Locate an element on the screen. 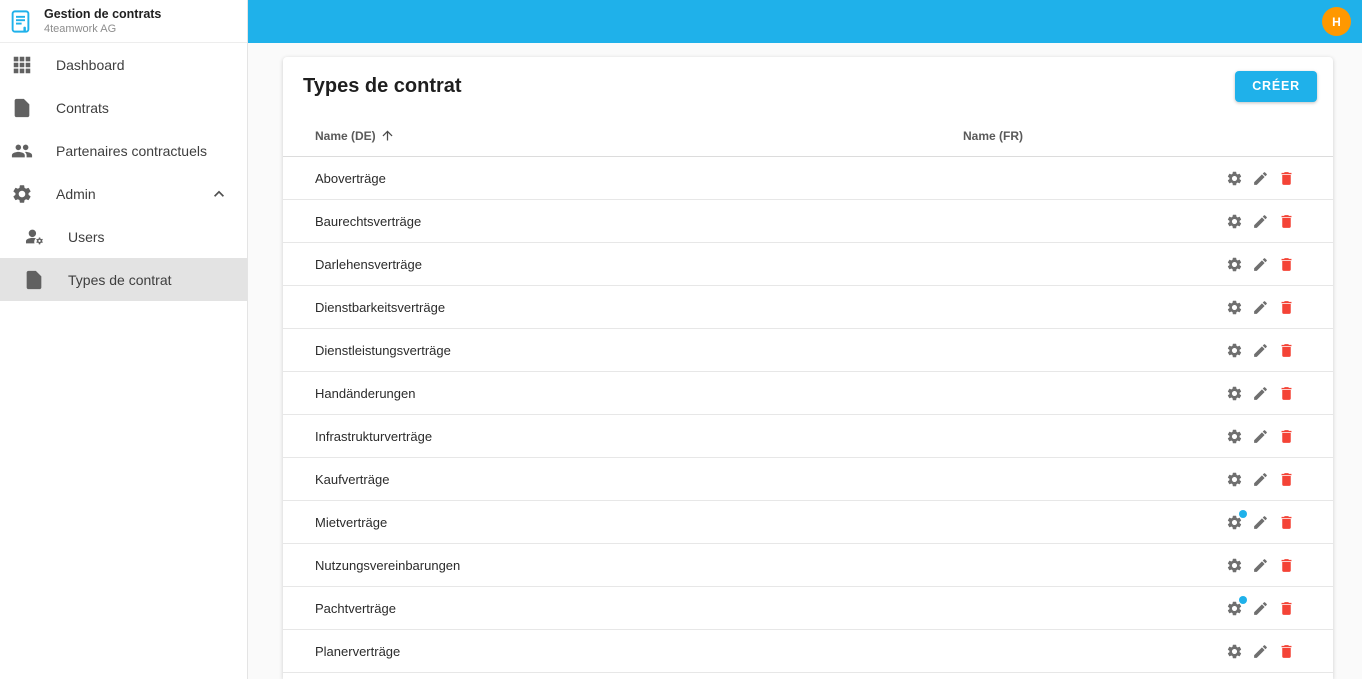 This screenshot has width=1362, height=679. avatar: H is located at coordinates (1336, 21).